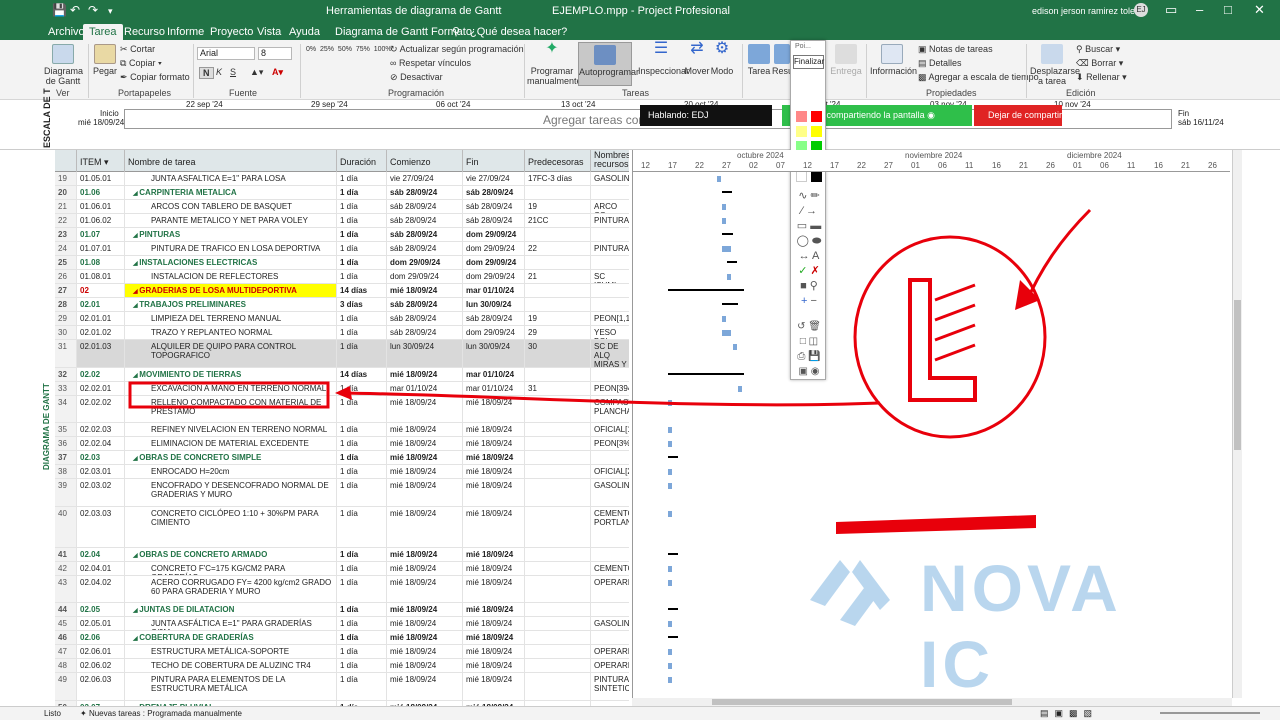 The height and width of the screenshot is (720, 1280). Describe the element at coordinates (229, 395) in the screenshot. I see `annotation-highlight-box` at that location.